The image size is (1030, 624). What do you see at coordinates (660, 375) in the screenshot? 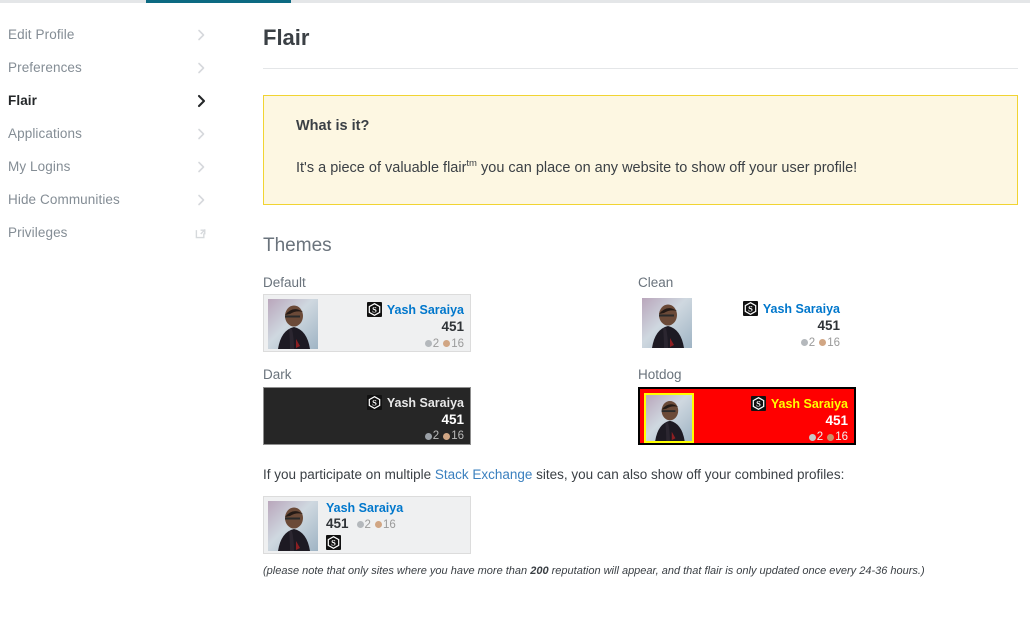
I see `theme-label: Hotdog` at bounding box center [660, 375].